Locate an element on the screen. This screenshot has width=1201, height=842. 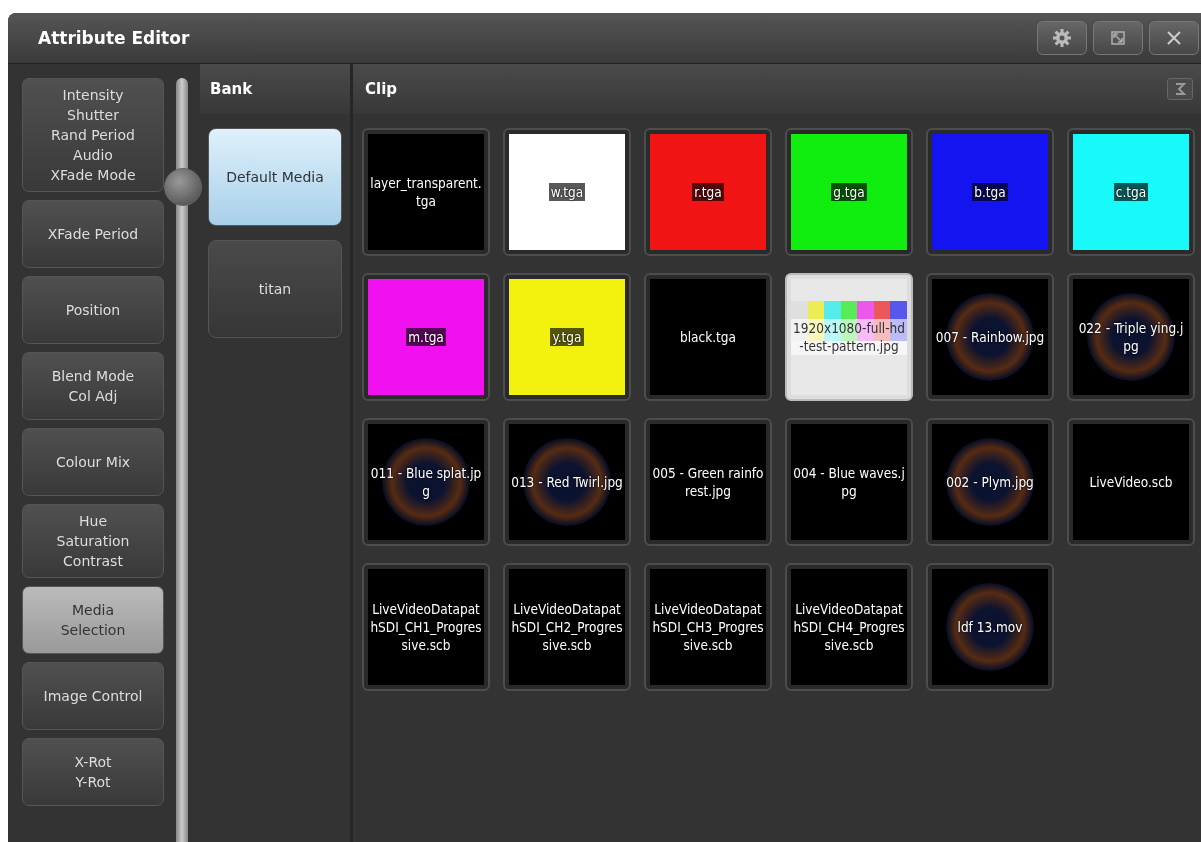
settings-icon is located at coordinates (1062, 38).